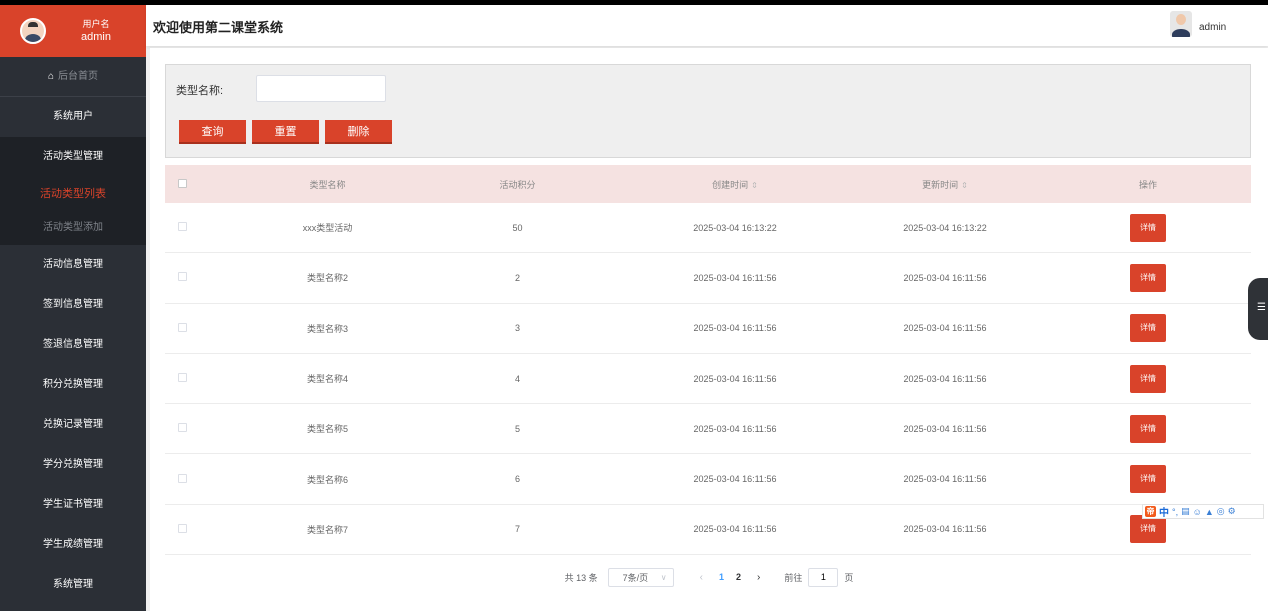 This screenshot has width=1268, height=611. What do you see at coordinates (1212, 27) in the screenshot?
I see `header-username: admin` at bounding box center [1212, 27].